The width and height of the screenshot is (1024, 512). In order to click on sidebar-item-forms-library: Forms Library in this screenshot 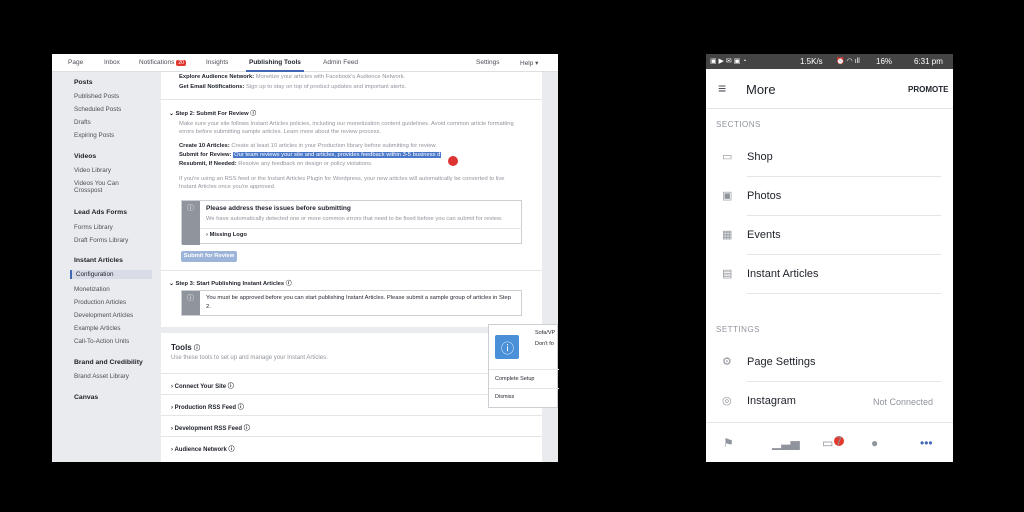, I will do `click(93, 227)`.